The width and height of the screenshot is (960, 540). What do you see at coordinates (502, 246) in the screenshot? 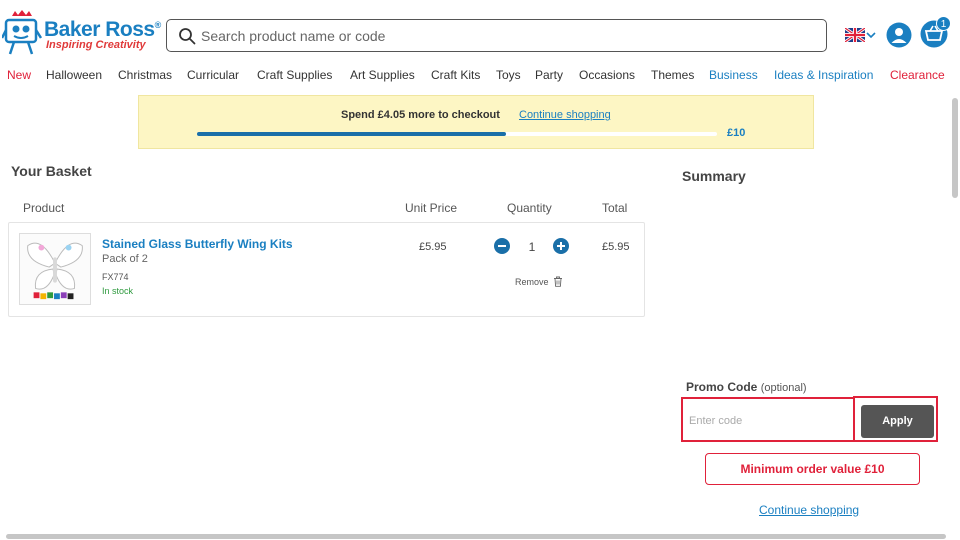
I see `decrease-quantity-button` at bounding box center [502, 246].